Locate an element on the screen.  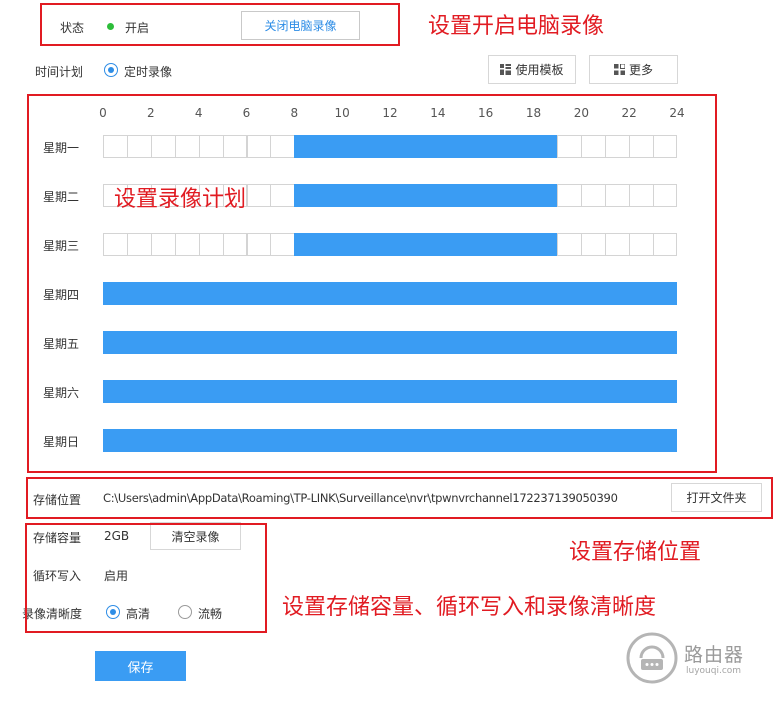
watermark-url: luyouqi.com is located at coordinates (714, 671).